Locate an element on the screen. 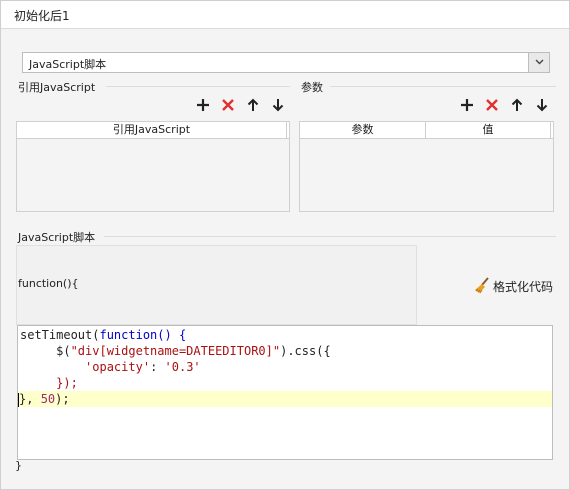 Image resolution: width=570 pixels, height=490 pixels. column-header-ref-js: 引用JavaScript is located at coordinates (152, 130).